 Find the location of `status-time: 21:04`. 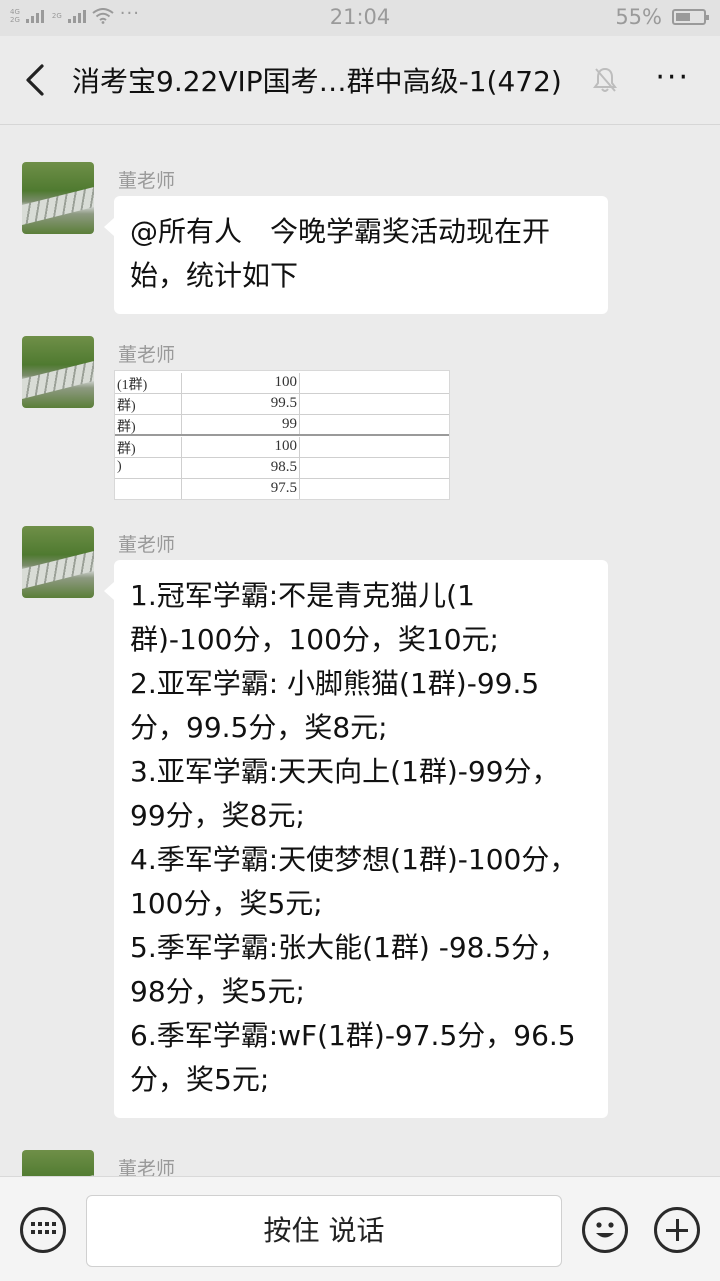

status-time: 21:04 is located at coordinates (360, 17).